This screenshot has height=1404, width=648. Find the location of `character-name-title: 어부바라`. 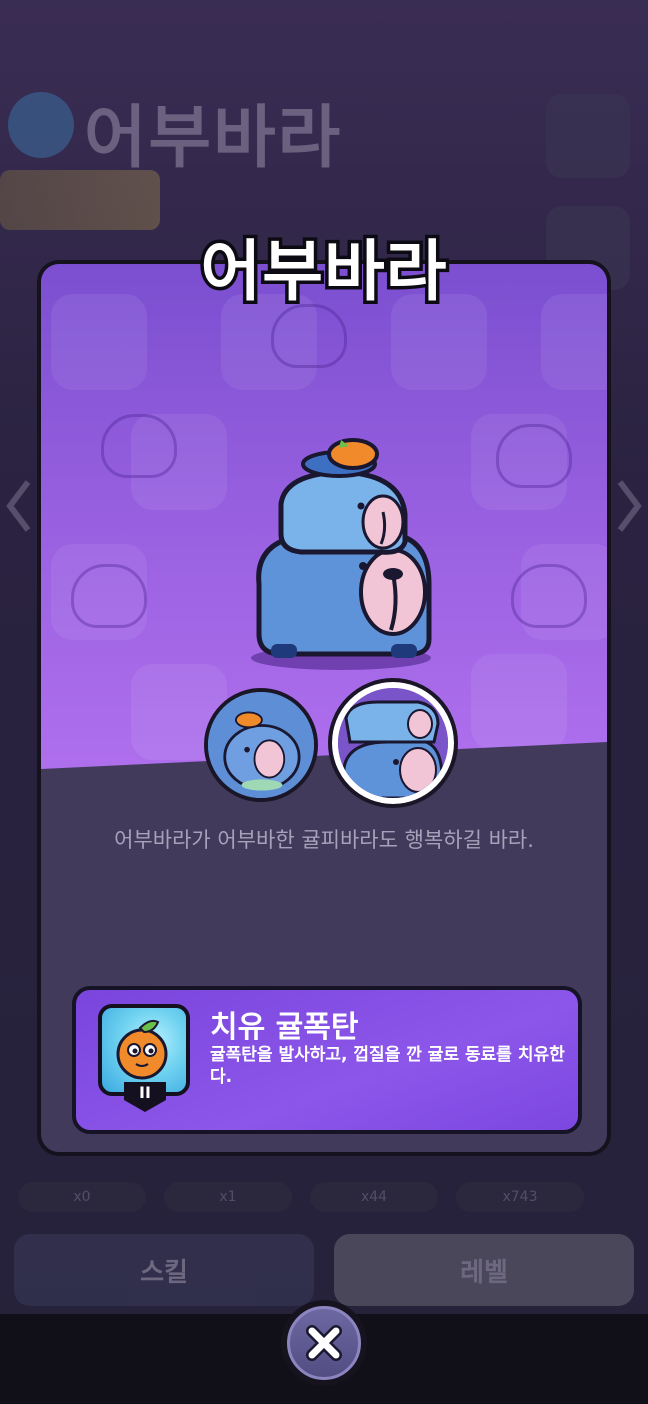

character-name-title: 어부바라 is located at coordinates (323, 272).